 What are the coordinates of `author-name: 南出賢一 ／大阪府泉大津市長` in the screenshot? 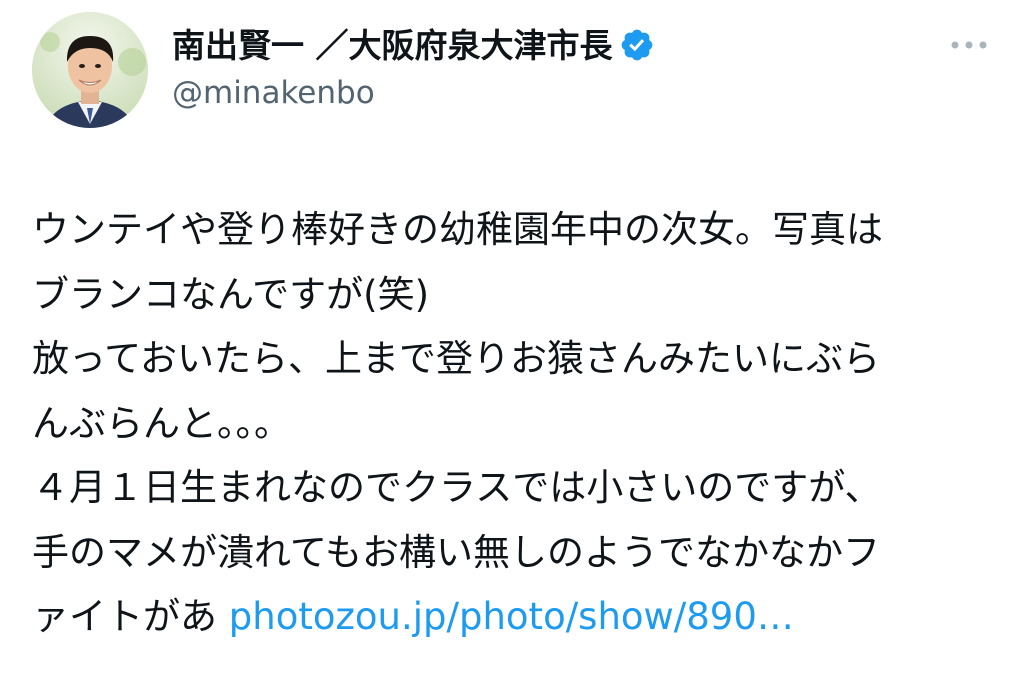 It's located at (392, 45).